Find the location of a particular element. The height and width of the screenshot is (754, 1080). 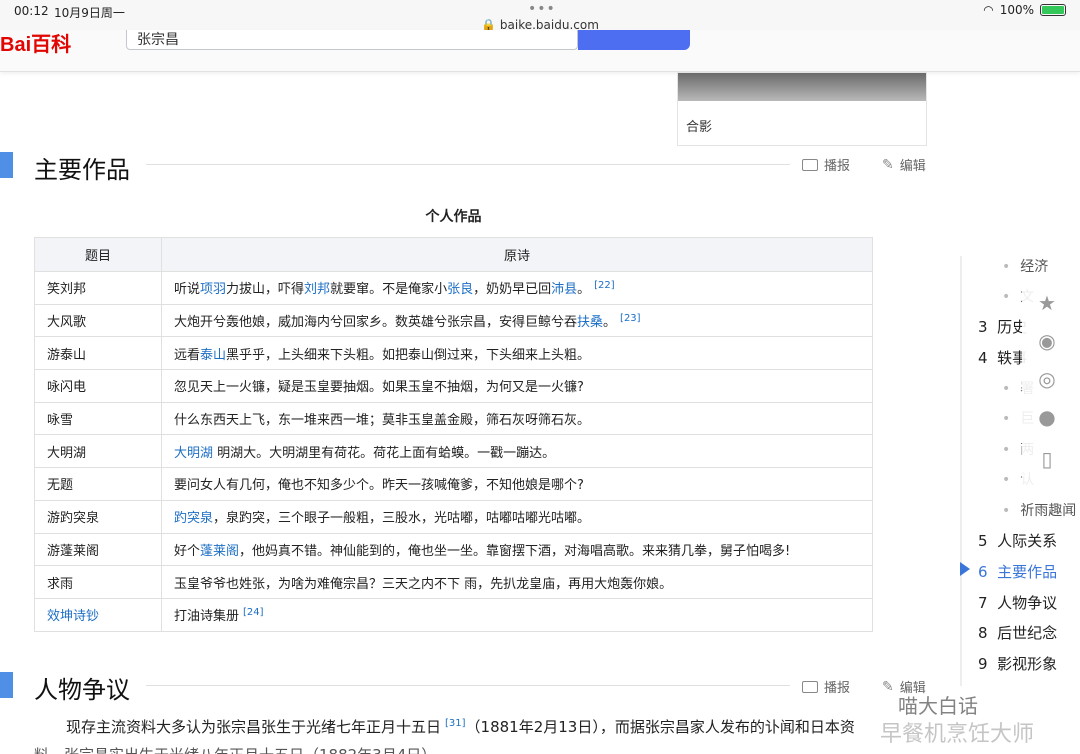

row-title: 无题 is located at coordinates (98, 484).